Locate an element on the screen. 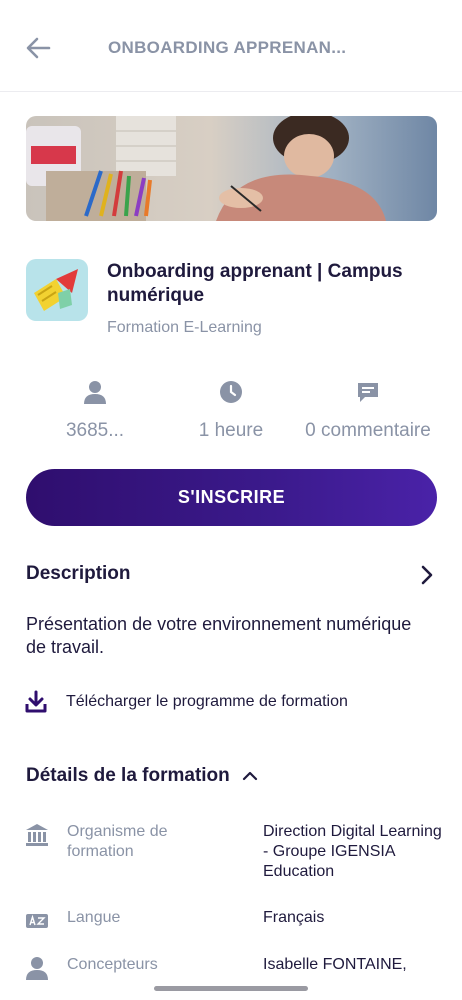  description-expand-button is located at coordinates (427, 575).